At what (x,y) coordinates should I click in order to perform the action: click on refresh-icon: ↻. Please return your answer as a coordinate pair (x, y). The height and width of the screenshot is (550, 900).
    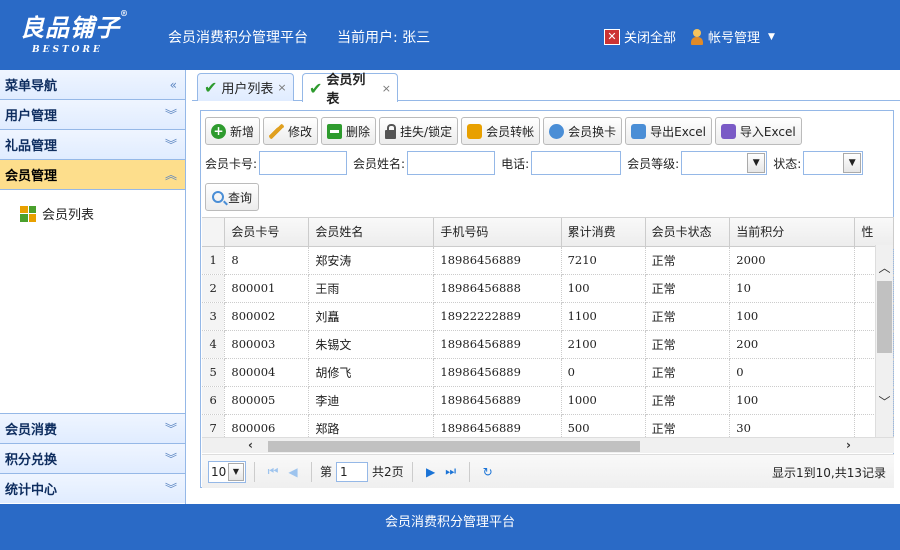
    Looking at the image, I should click on (488, 472).